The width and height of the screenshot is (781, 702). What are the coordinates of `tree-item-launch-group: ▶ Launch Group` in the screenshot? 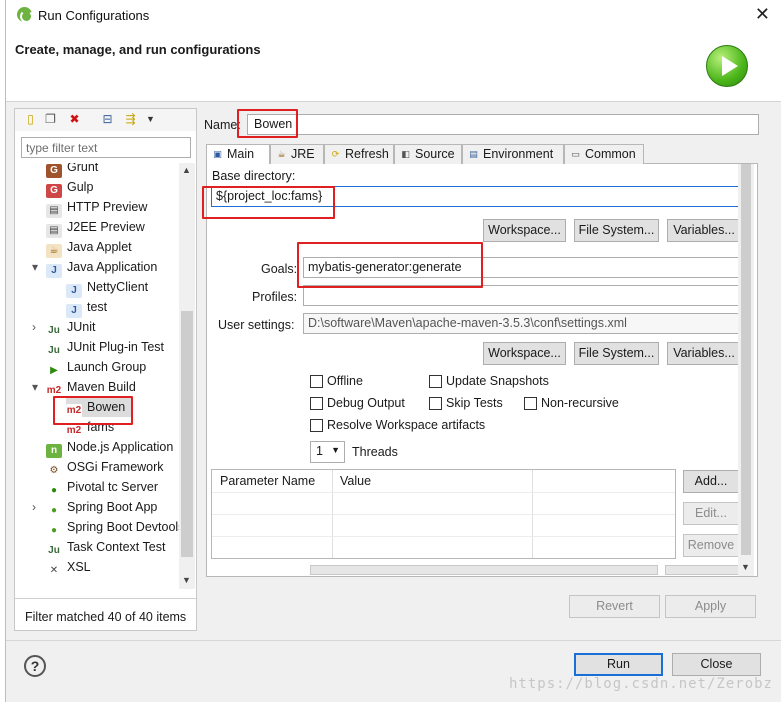 It's located at (96, 367).